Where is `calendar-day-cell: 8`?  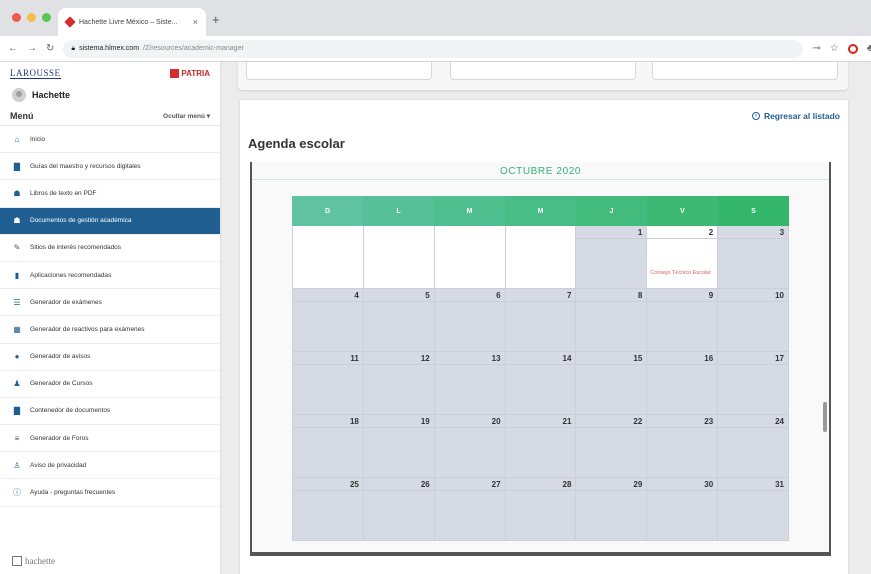
calendar-day-cell: 8 is located at coordinates (612, 320).